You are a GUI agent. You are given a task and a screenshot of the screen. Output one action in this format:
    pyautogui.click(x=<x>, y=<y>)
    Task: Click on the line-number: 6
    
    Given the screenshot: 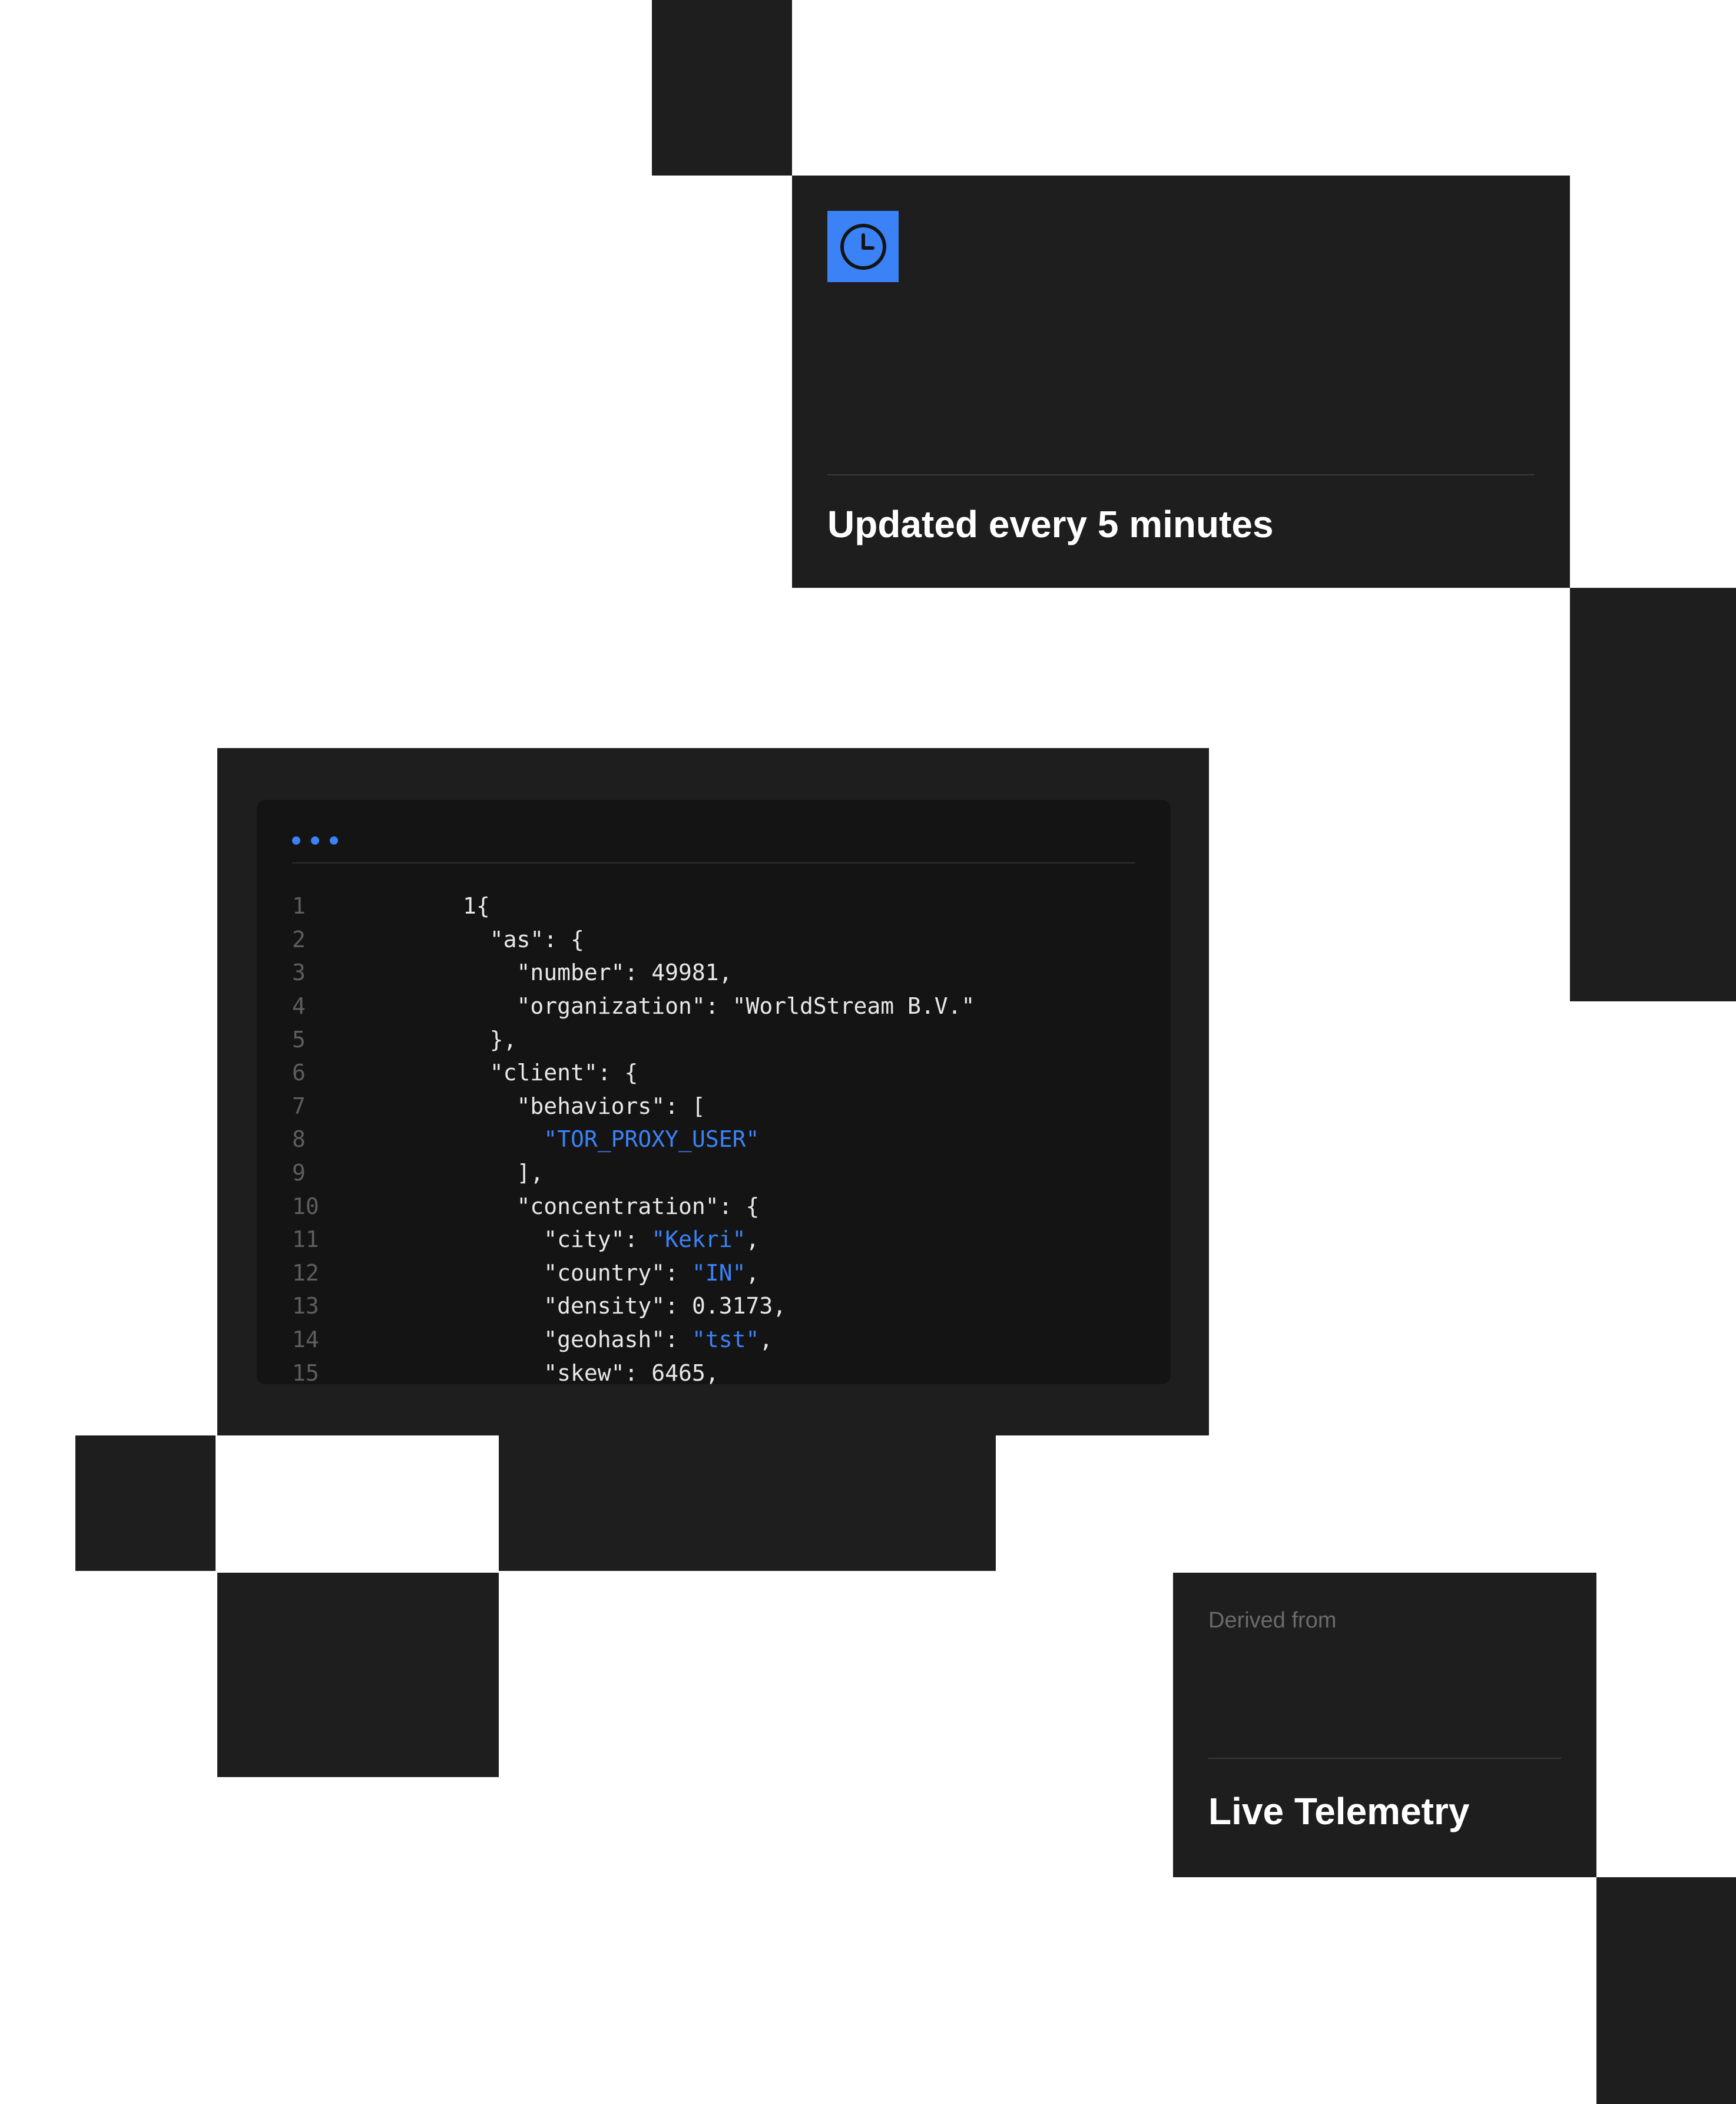 What is the action you would take?
    pyautogui.click(x=299, y=1073)
    